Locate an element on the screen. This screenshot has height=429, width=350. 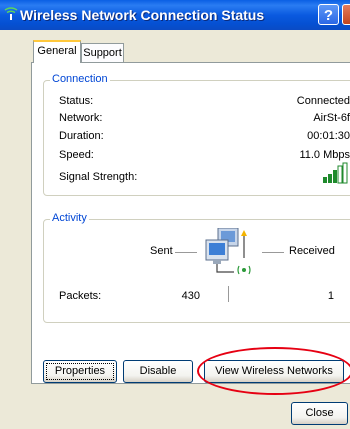
status-value: Connected is located at coordinates (323, 101).